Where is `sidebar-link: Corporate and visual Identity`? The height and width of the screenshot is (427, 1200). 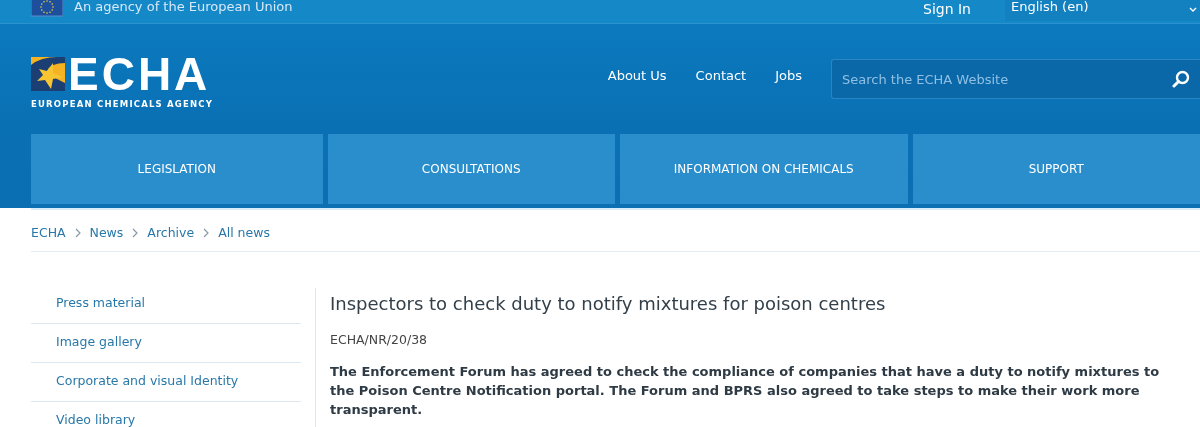
sidebar-link: Corporate and visual Identity is located at coordinates (166, 382).